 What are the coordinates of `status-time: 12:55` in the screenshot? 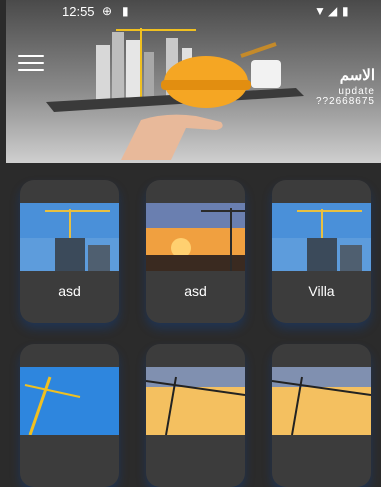 It's located at (78, 11).